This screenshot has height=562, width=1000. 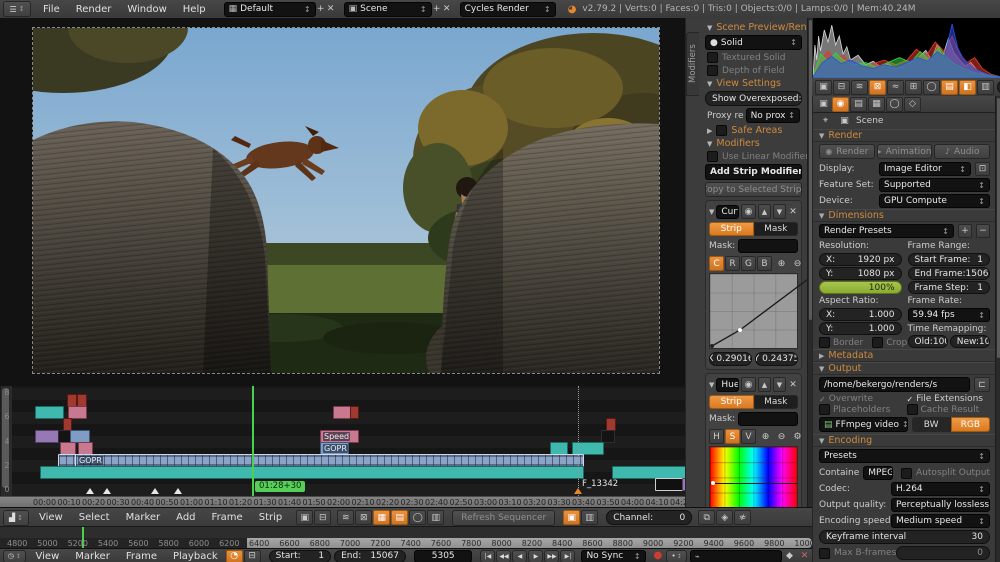 What do you see at coordinates (346, 517) in the screenshot?
I see `seq-waveform-icon: ≋` at bounding box center [346, 517].